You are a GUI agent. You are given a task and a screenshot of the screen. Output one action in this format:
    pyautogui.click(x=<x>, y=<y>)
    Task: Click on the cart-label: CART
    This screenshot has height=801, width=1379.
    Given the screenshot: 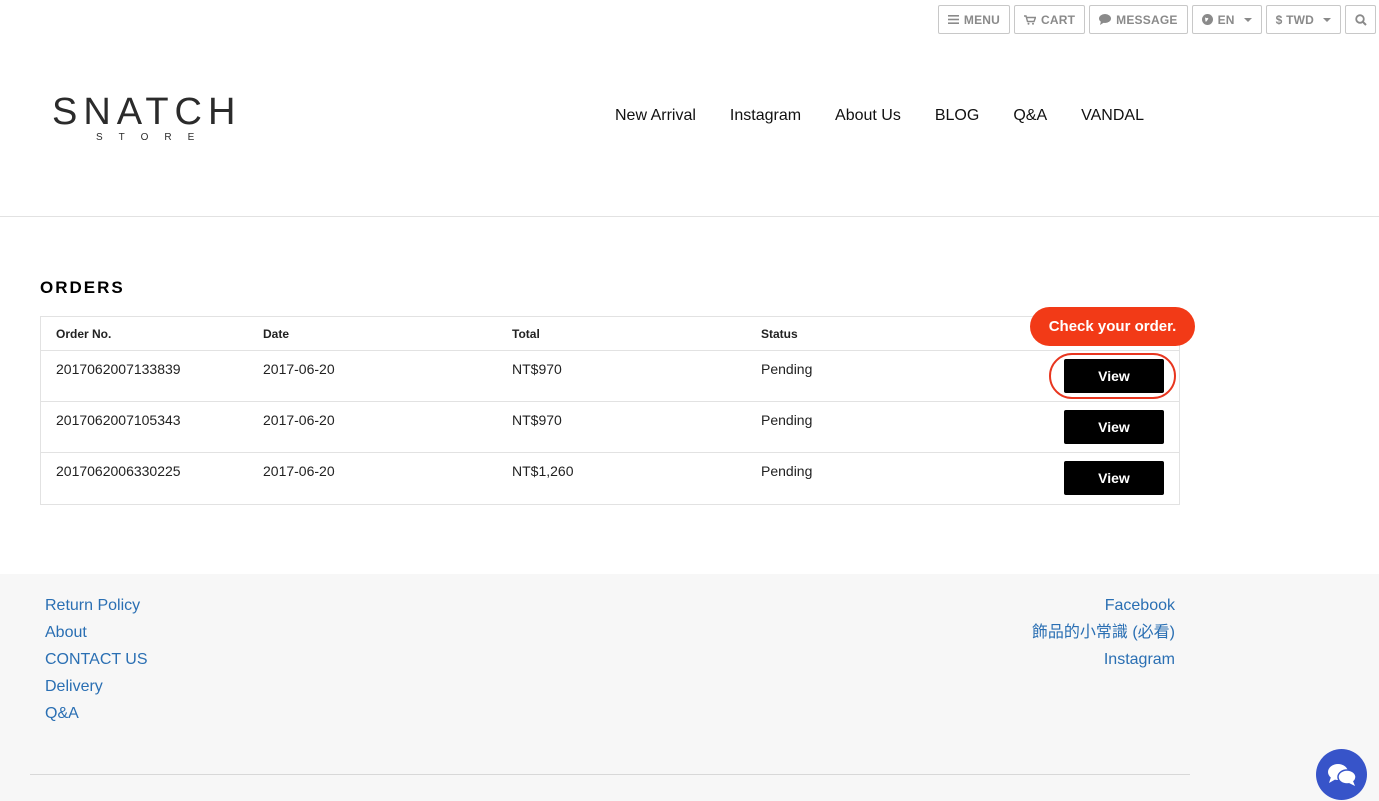 What is the action you would take?
    pyautogui.click(x=1058, y=19)
    